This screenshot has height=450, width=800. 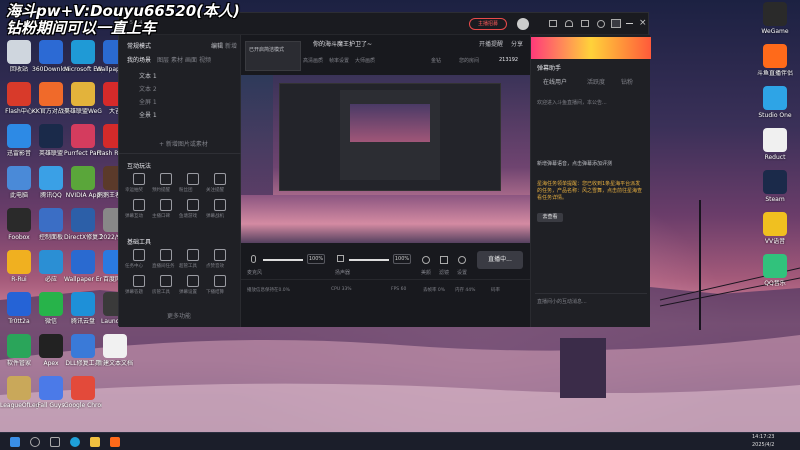 What do you see at coordinates (341, 289) in the screenshot?
I see `footer-stat: CPU 33%` at bounding box center [341, 289].